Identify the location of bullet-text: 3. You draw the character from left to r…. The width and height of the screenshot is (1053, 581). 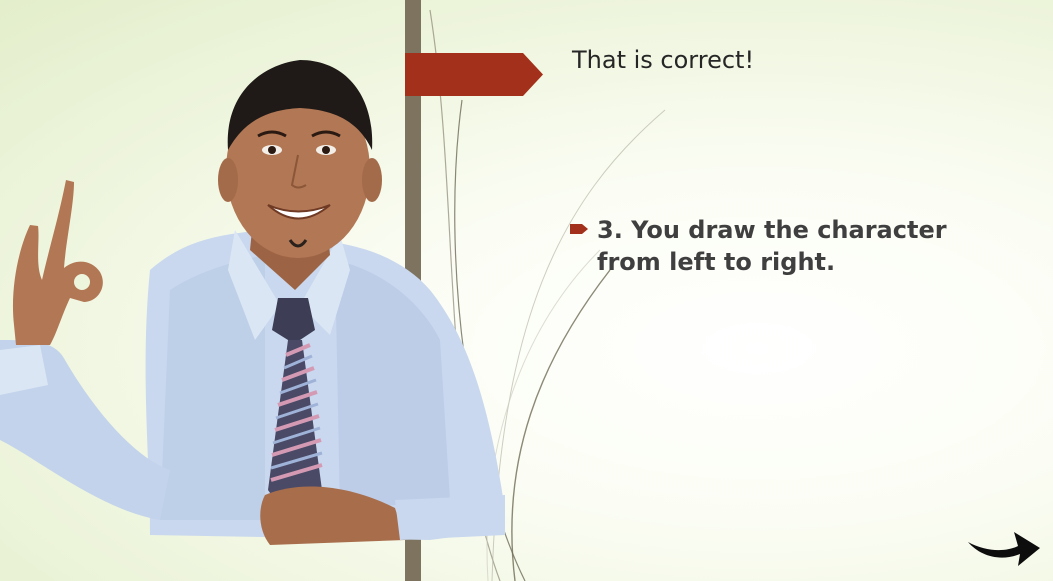
(772, 246).